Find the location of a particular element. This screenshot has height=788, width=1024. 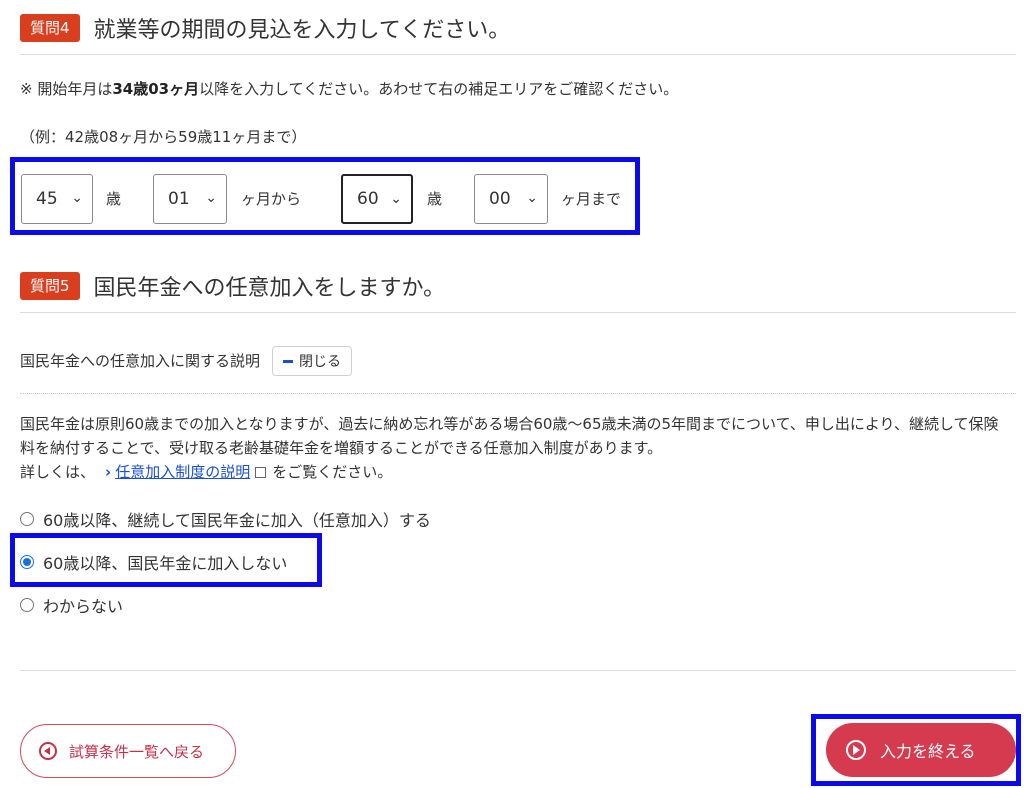

back-to-list-button: 試算条件一覧へ戻る is located at coordinates (128, 751).